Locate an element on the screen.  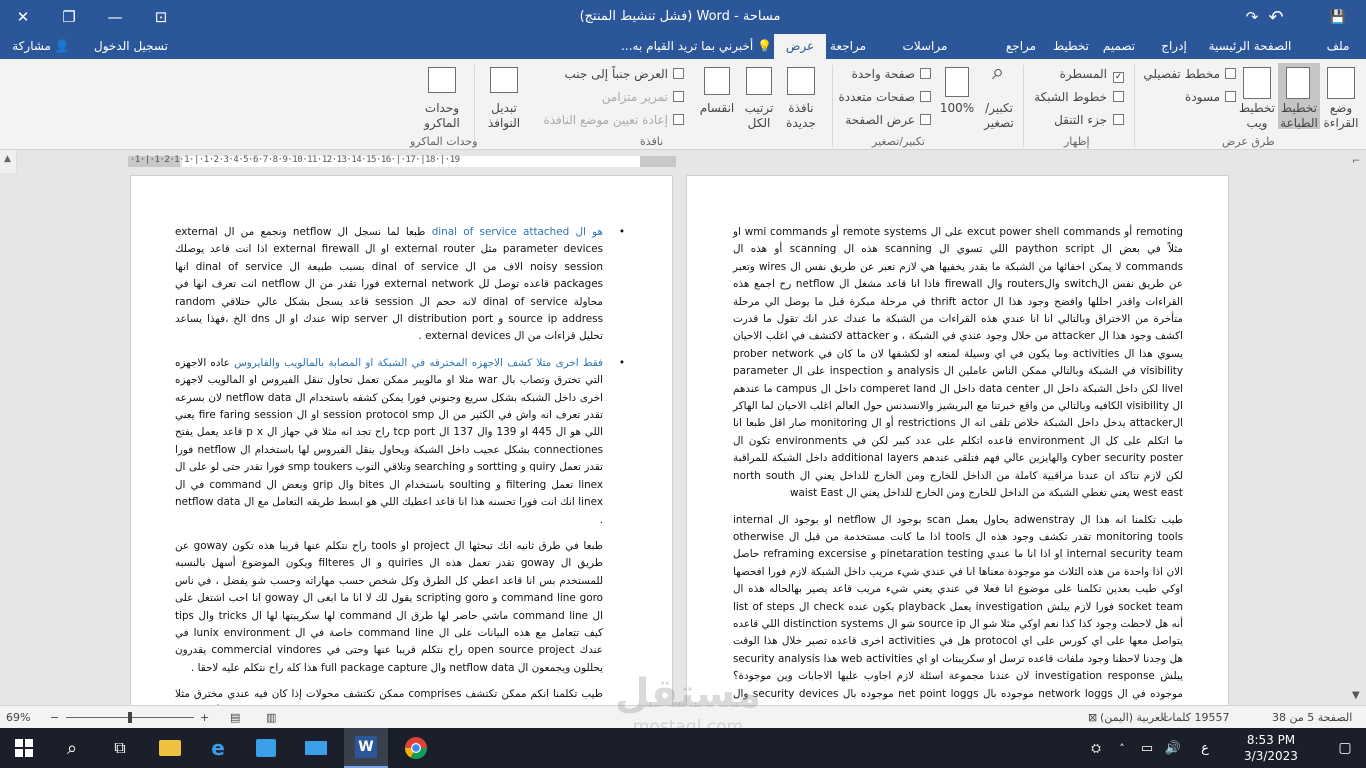
read-mode-icon is located at coordinates (1341, 83).